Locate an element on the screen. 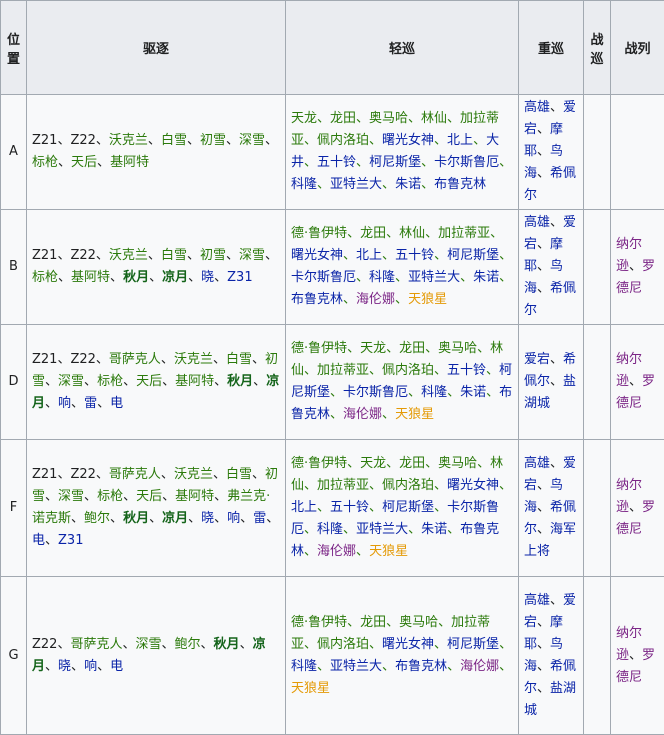 Image resolution: width=664 pixels, height=735 pixels. ship-link: 爱宕 is located at coordinates (537, 359).